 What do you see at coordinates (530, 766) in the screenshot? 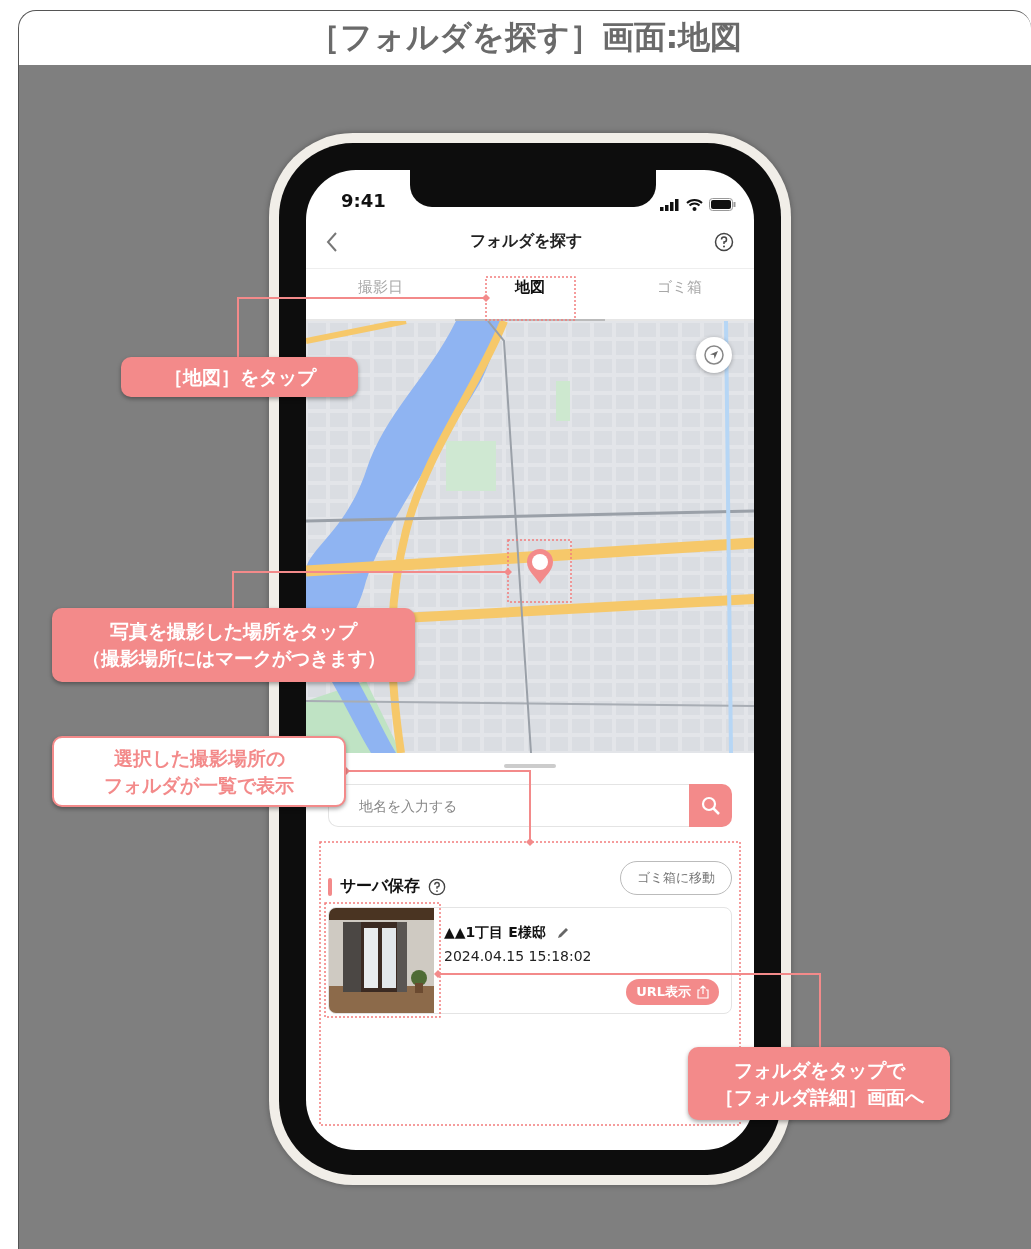
I see `sheet-handle` at bounding box center [530, 766].